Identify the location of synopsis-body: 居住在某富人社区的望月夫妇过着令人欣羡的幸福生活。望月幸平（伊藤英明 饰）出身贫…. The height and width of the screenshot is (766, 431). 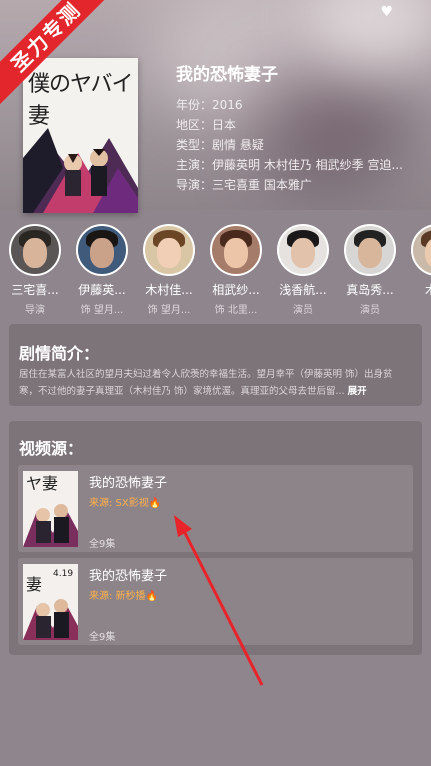
(206, 383).